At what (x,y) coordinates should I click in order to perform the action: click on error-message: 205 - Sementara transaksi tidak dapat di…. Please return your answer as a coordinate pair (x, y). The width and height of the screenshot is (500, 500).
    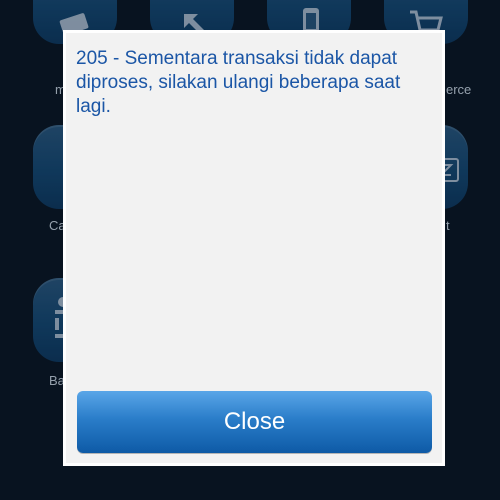
    Looking at the image, I should click on (238, 82).